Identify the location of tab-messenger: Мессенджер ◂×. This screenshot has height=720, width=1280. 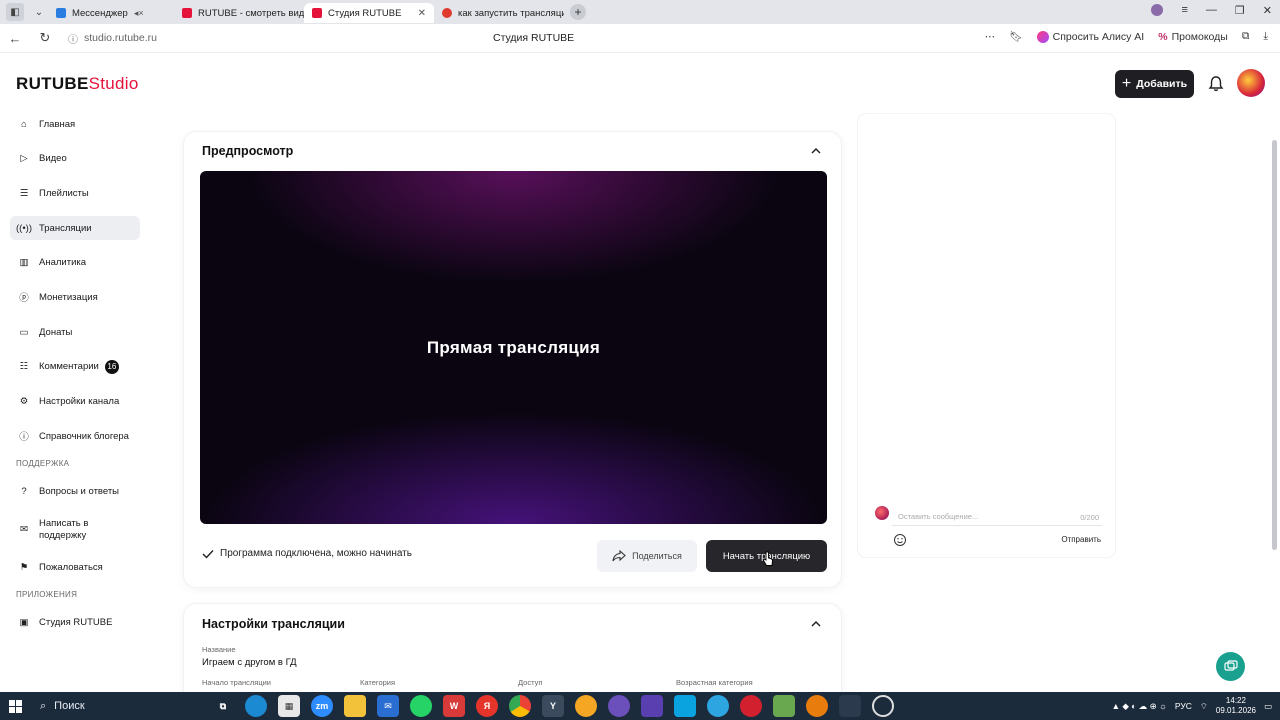
(111, 13).